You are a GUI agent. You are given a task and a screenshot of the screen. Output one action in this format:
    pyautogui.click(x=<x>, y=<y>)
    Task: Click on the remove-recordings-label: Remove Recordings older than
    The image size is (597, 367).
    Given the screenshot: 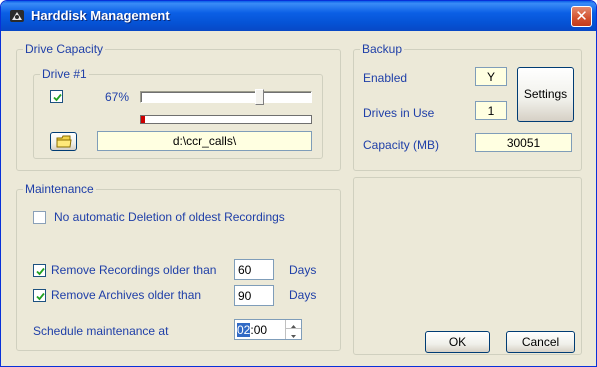 What is the action you would take?
    pyautogui.click(x=133, y=270)
    